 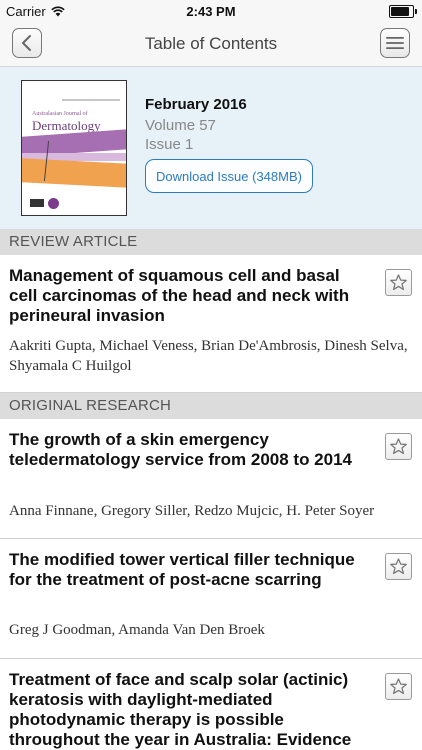 What do you see at coordinates (196, 104) in the screenshot?
I see `issue-date: February 2016` at bounding box center [196, 104].